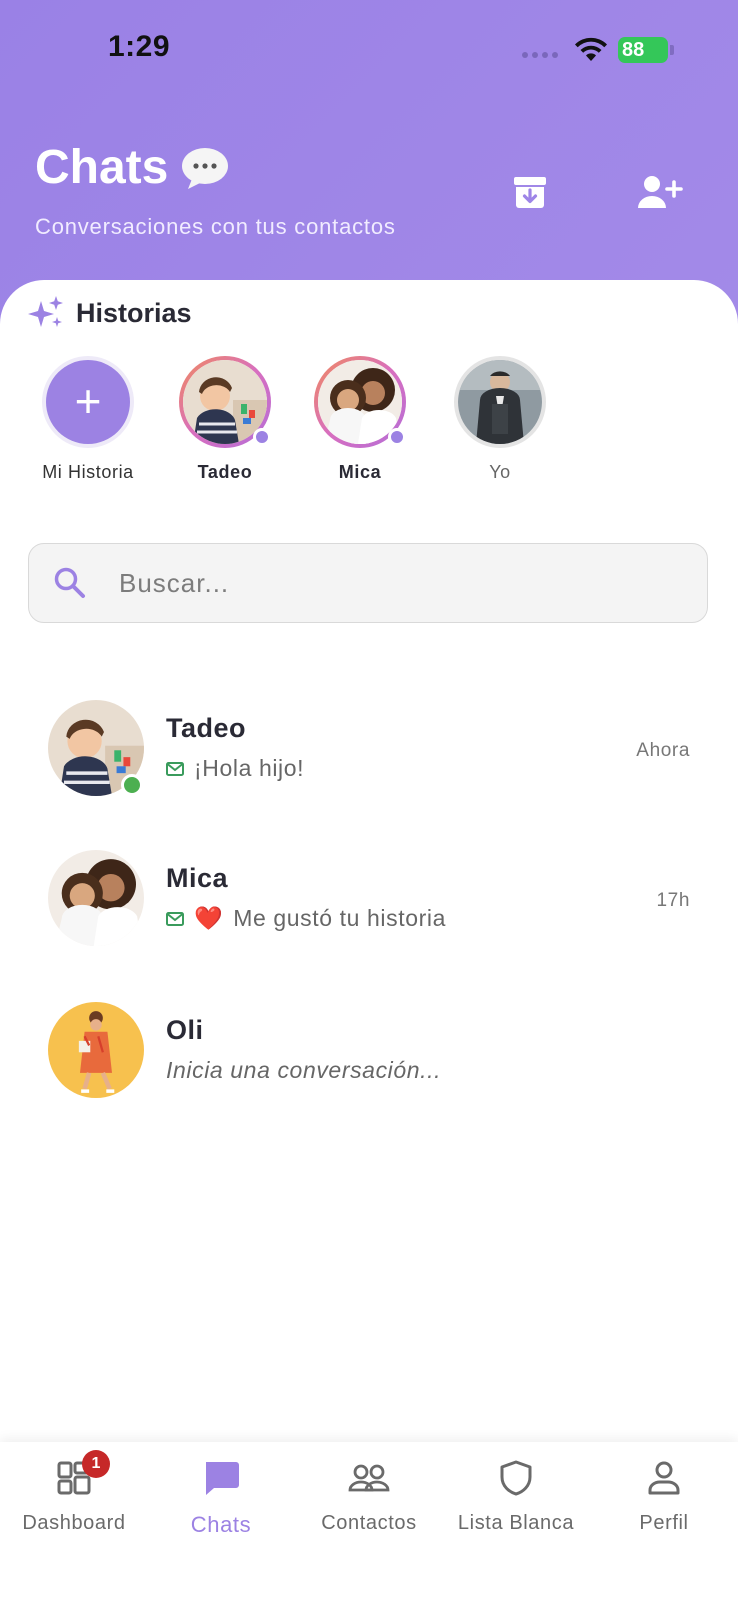 The image size is (738, 1600). I want to click on story-add: + Mi Historia, so click(88, 419).